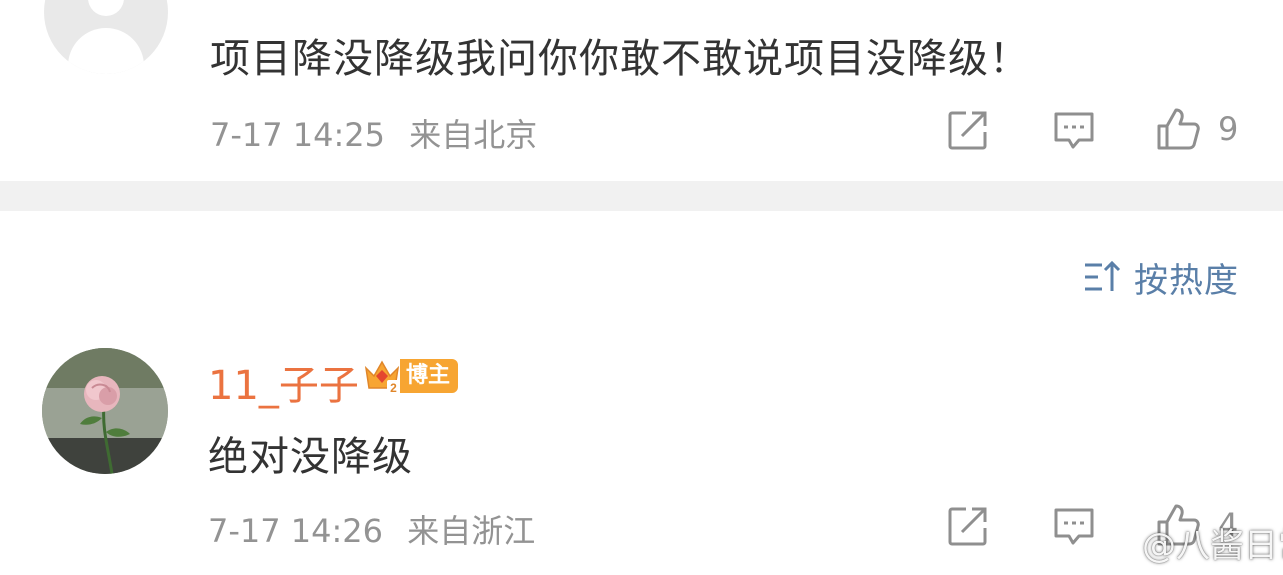 This screenshot has height=575, width=1283. I want to click on badge-level: 2, so click(393, 388).